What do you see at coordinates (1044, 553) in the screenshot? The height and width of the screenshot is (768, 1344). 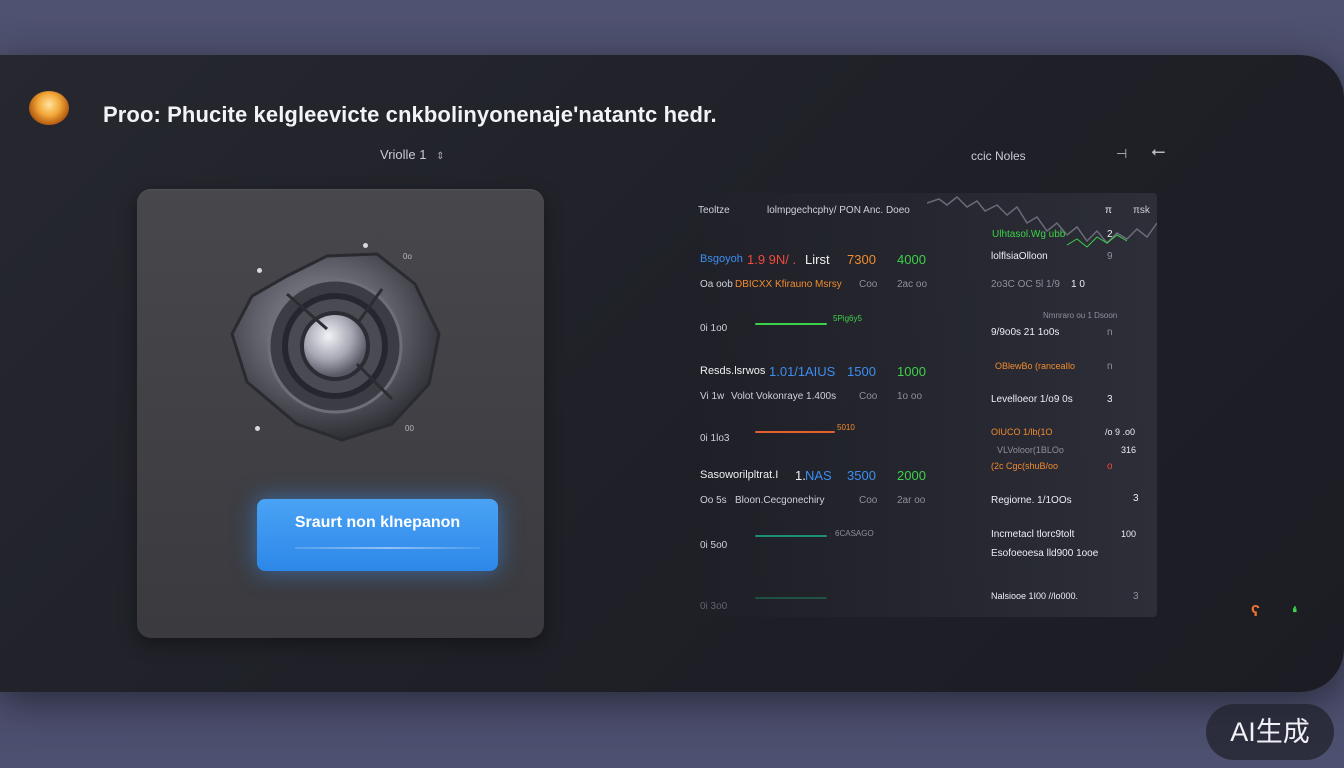 I see `right-row-label: Esofoeoesa lld900 1ooe` at bounding box center [1044, 553].